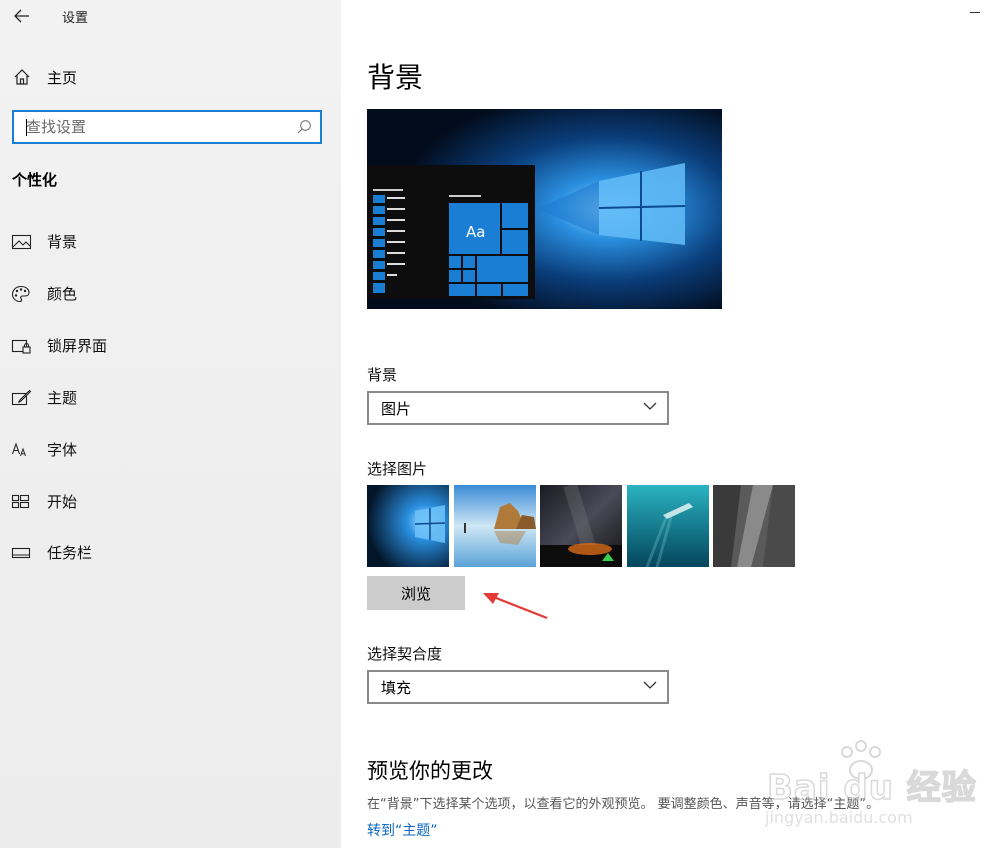 This screenshot has height=848, width=1000. What do you see at coordinates (75, 18) in the screenshot?
I see `app-title: 设置` at bounding box center [75, 18].